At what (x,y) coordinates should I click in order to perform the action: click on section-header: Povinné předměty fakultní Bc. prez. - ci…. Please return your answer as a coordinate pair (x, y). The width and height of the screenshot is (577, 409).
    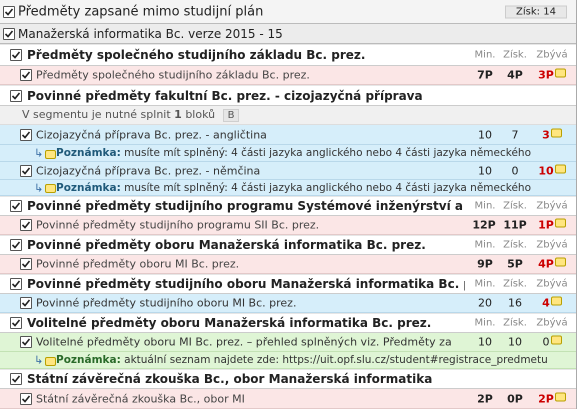
    Looking at the image, I should click on (288, 96).